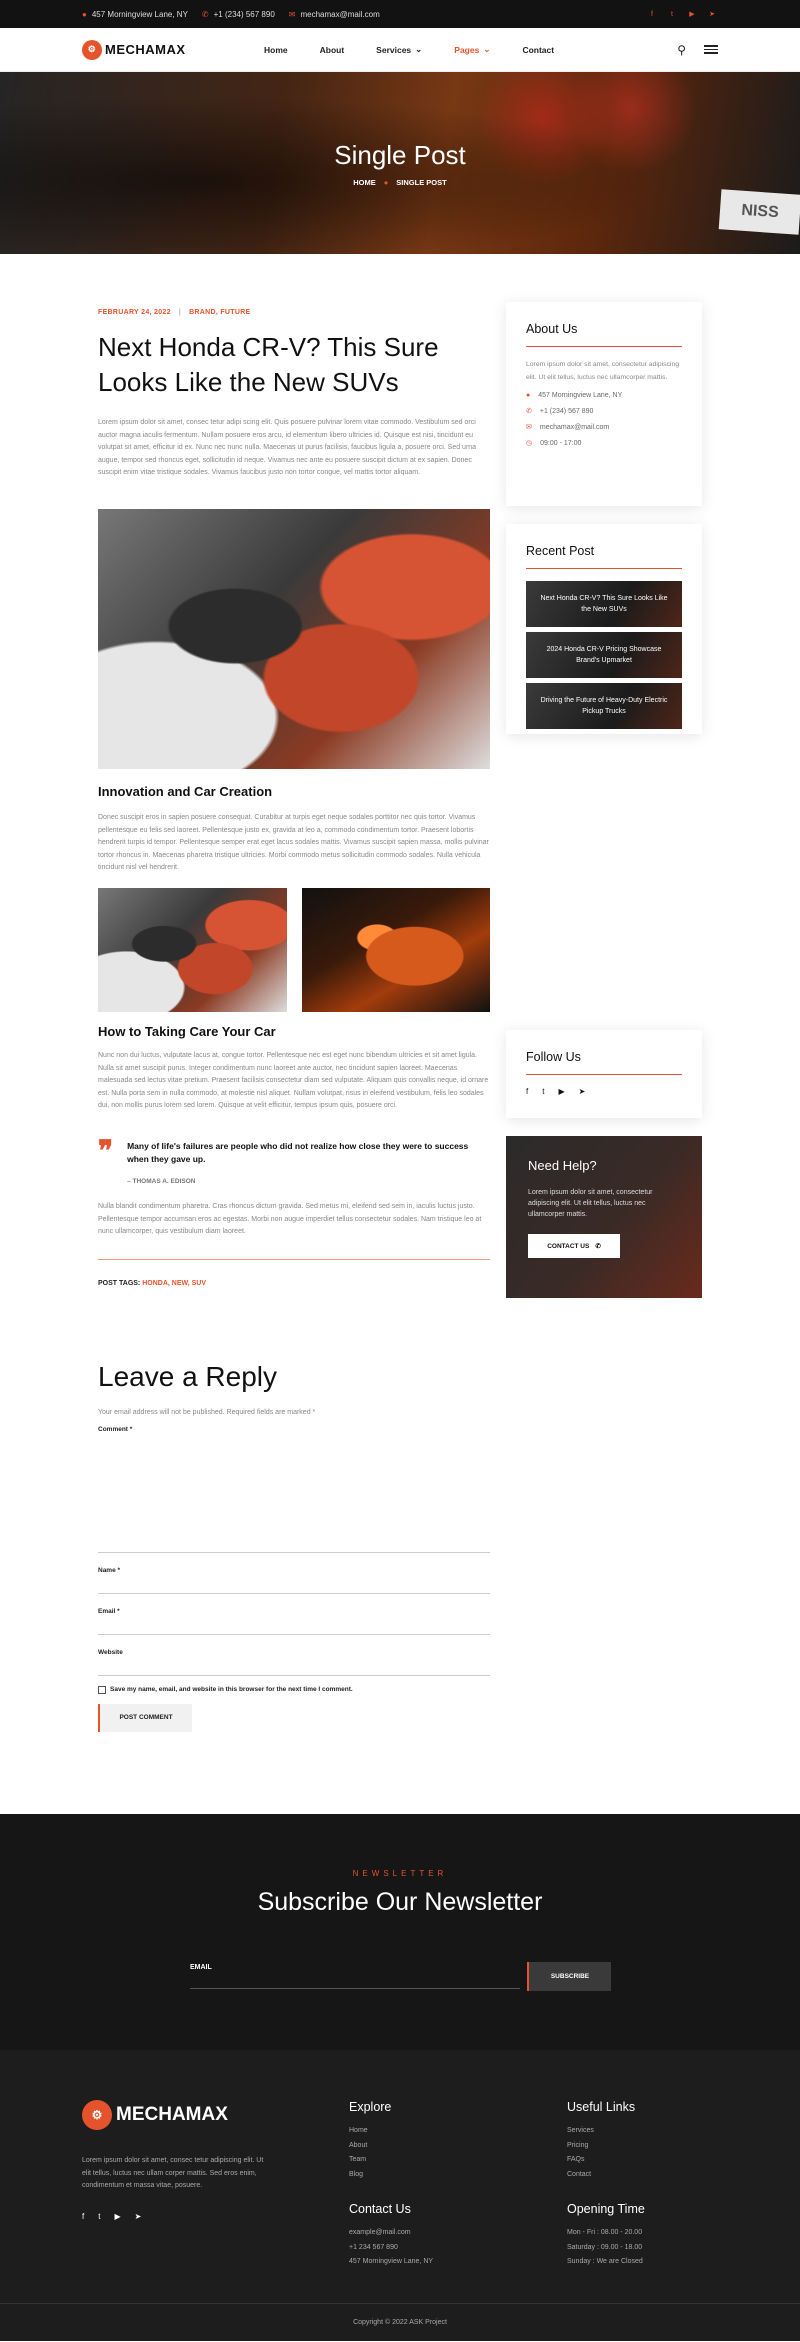 The image size is (800, 2342). Describe the element at coordinates (370, 2160) in the screenshot. I see `footer-link: Team` at that location.